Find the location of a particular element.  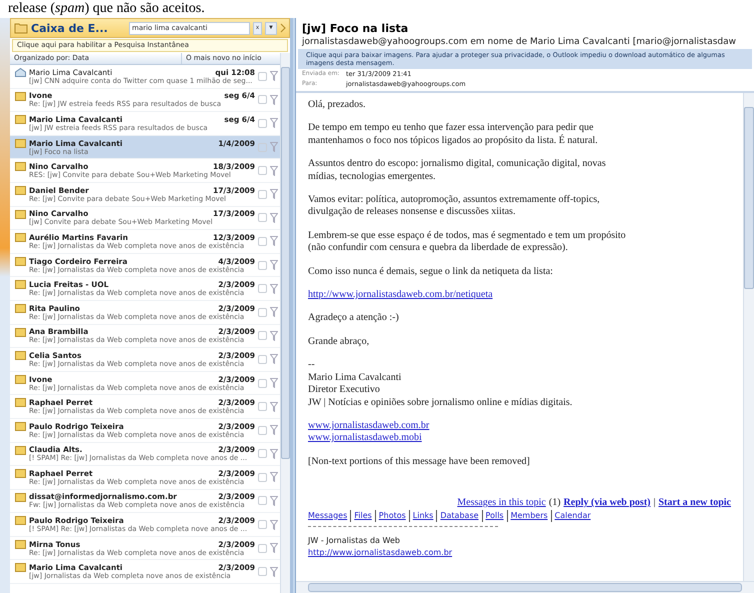

nav-link: Calendar is located at coordinates (570, 516).